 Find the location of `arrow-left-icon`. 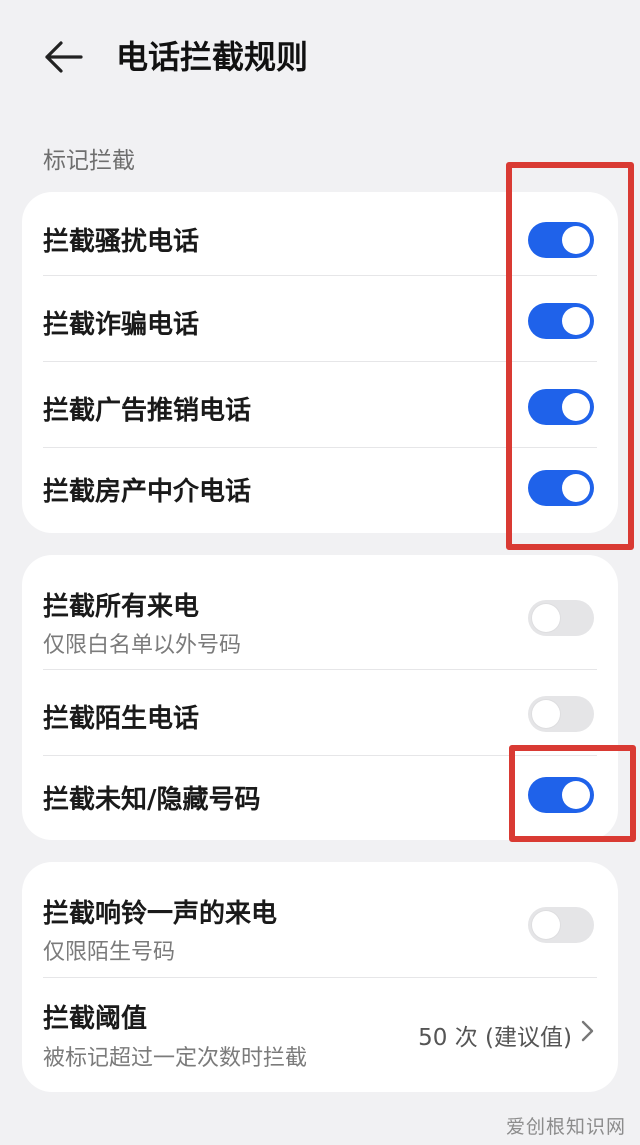

arrow-left-icon is located at coordinates (64, 57).